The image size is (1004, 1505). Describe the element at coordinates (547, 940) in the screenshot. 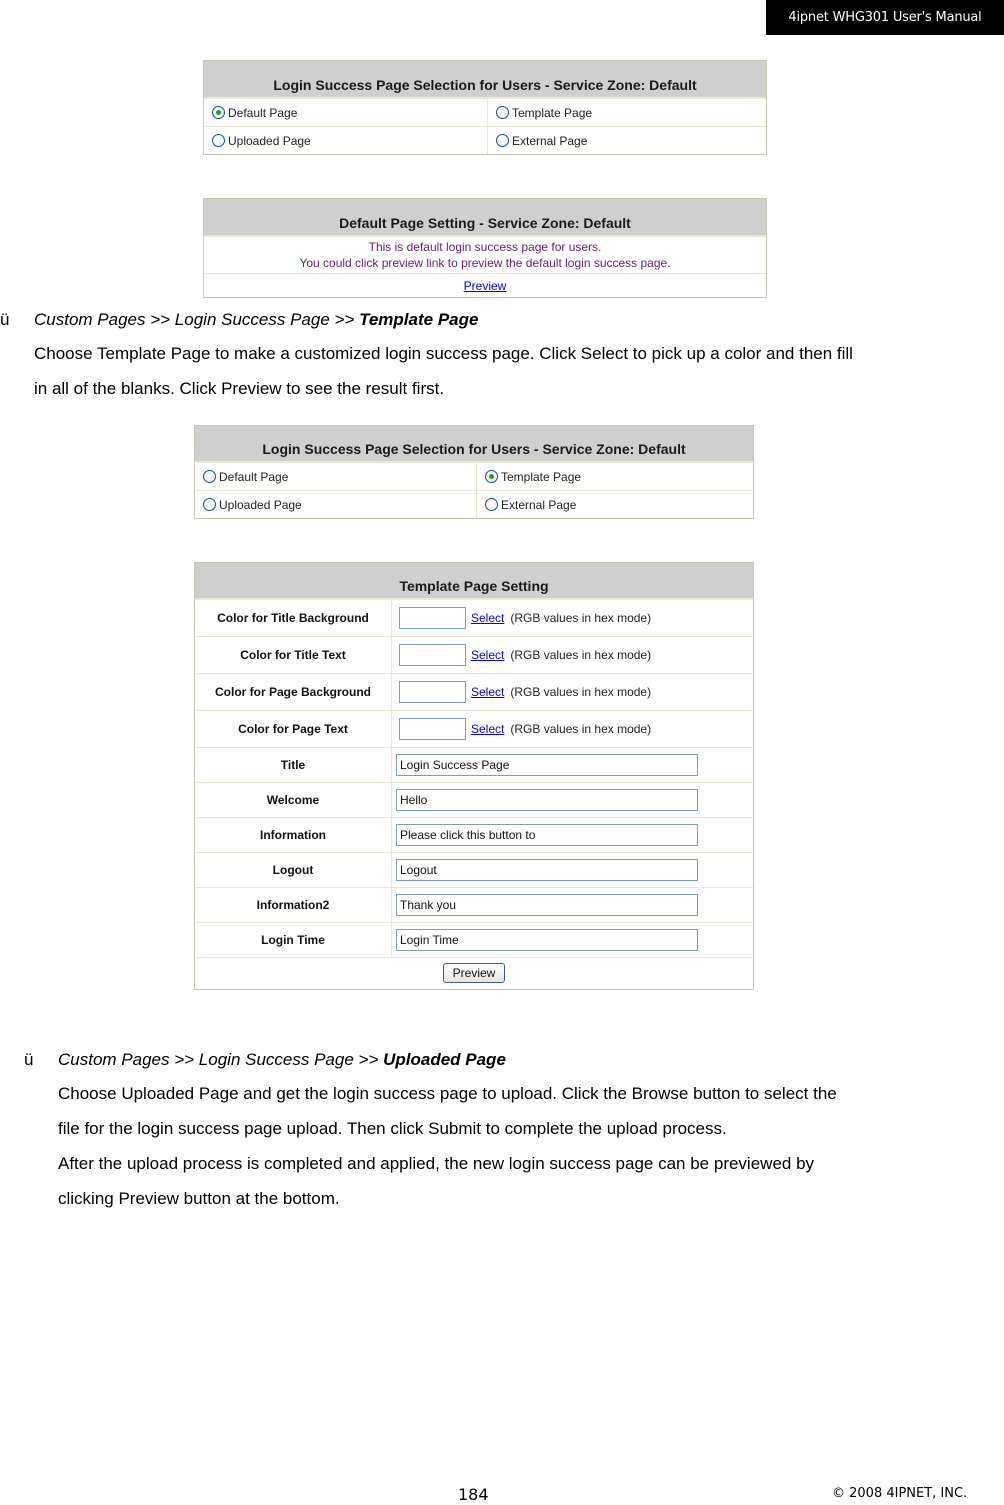

I see `login-time-input` at that location.